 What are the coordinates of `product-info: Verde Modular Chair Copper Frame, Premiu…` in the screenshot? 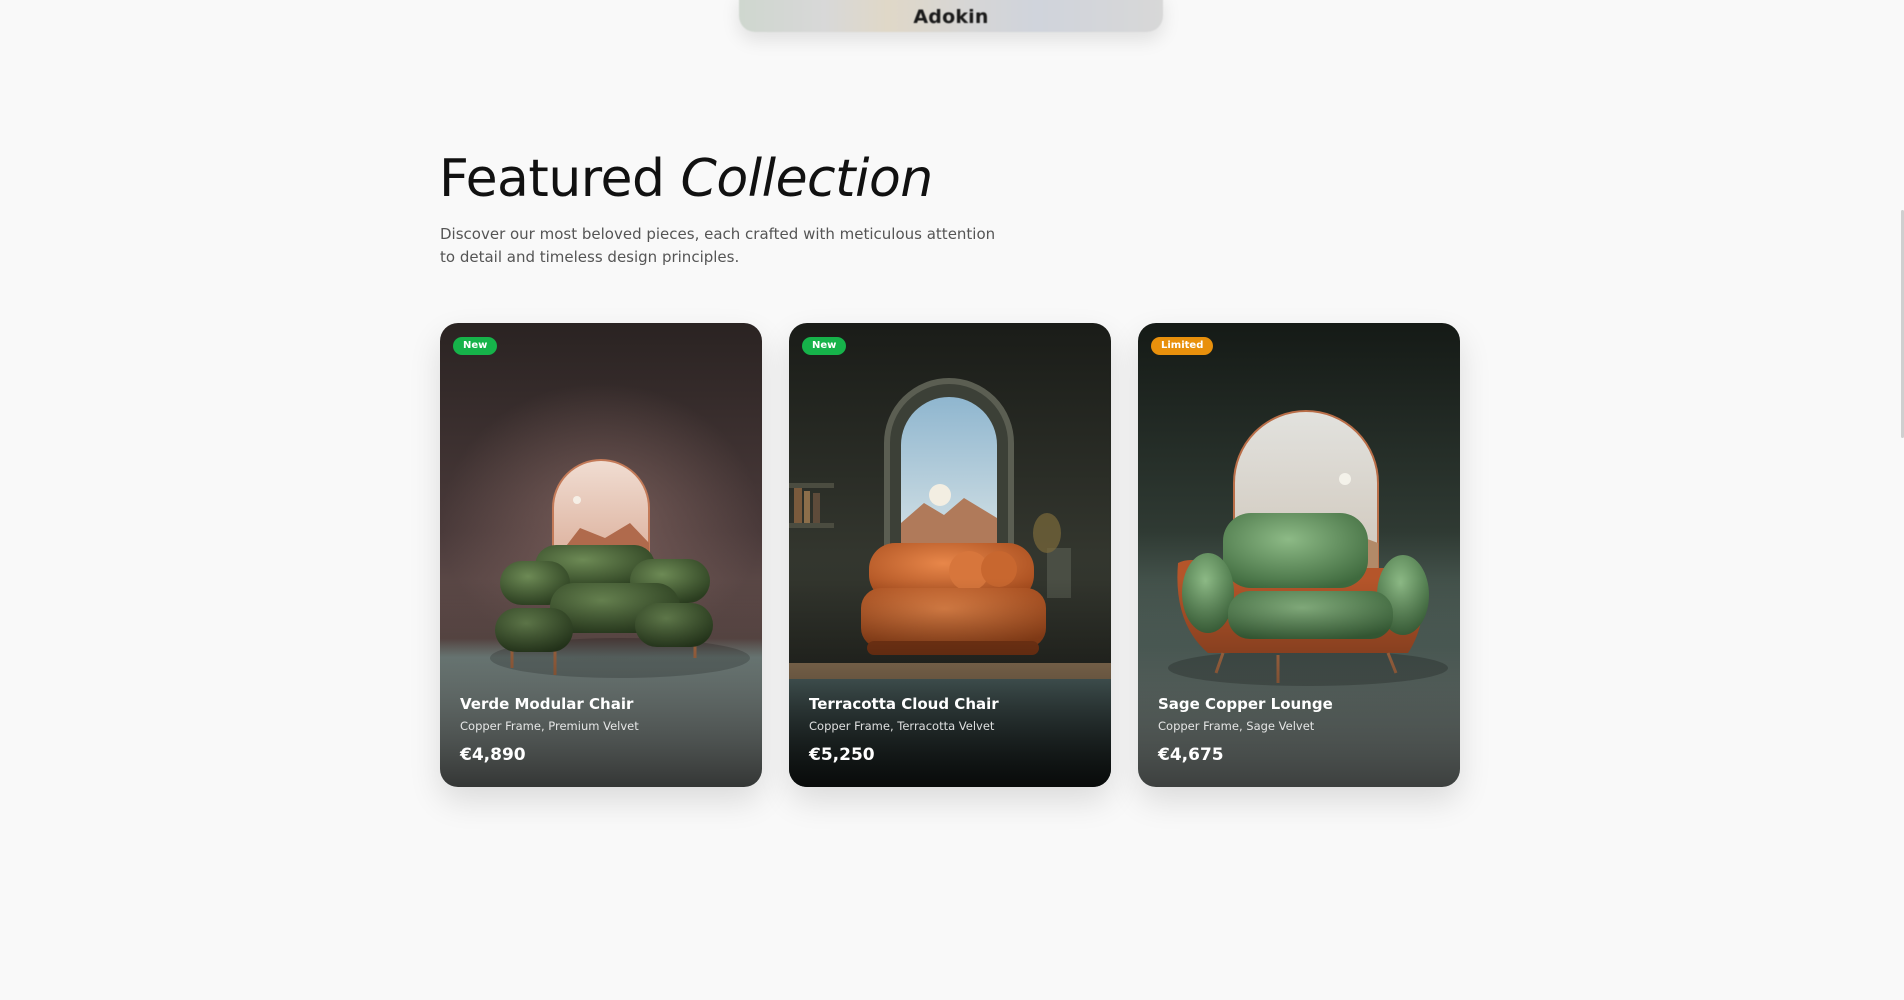 It's located at (603, 730).